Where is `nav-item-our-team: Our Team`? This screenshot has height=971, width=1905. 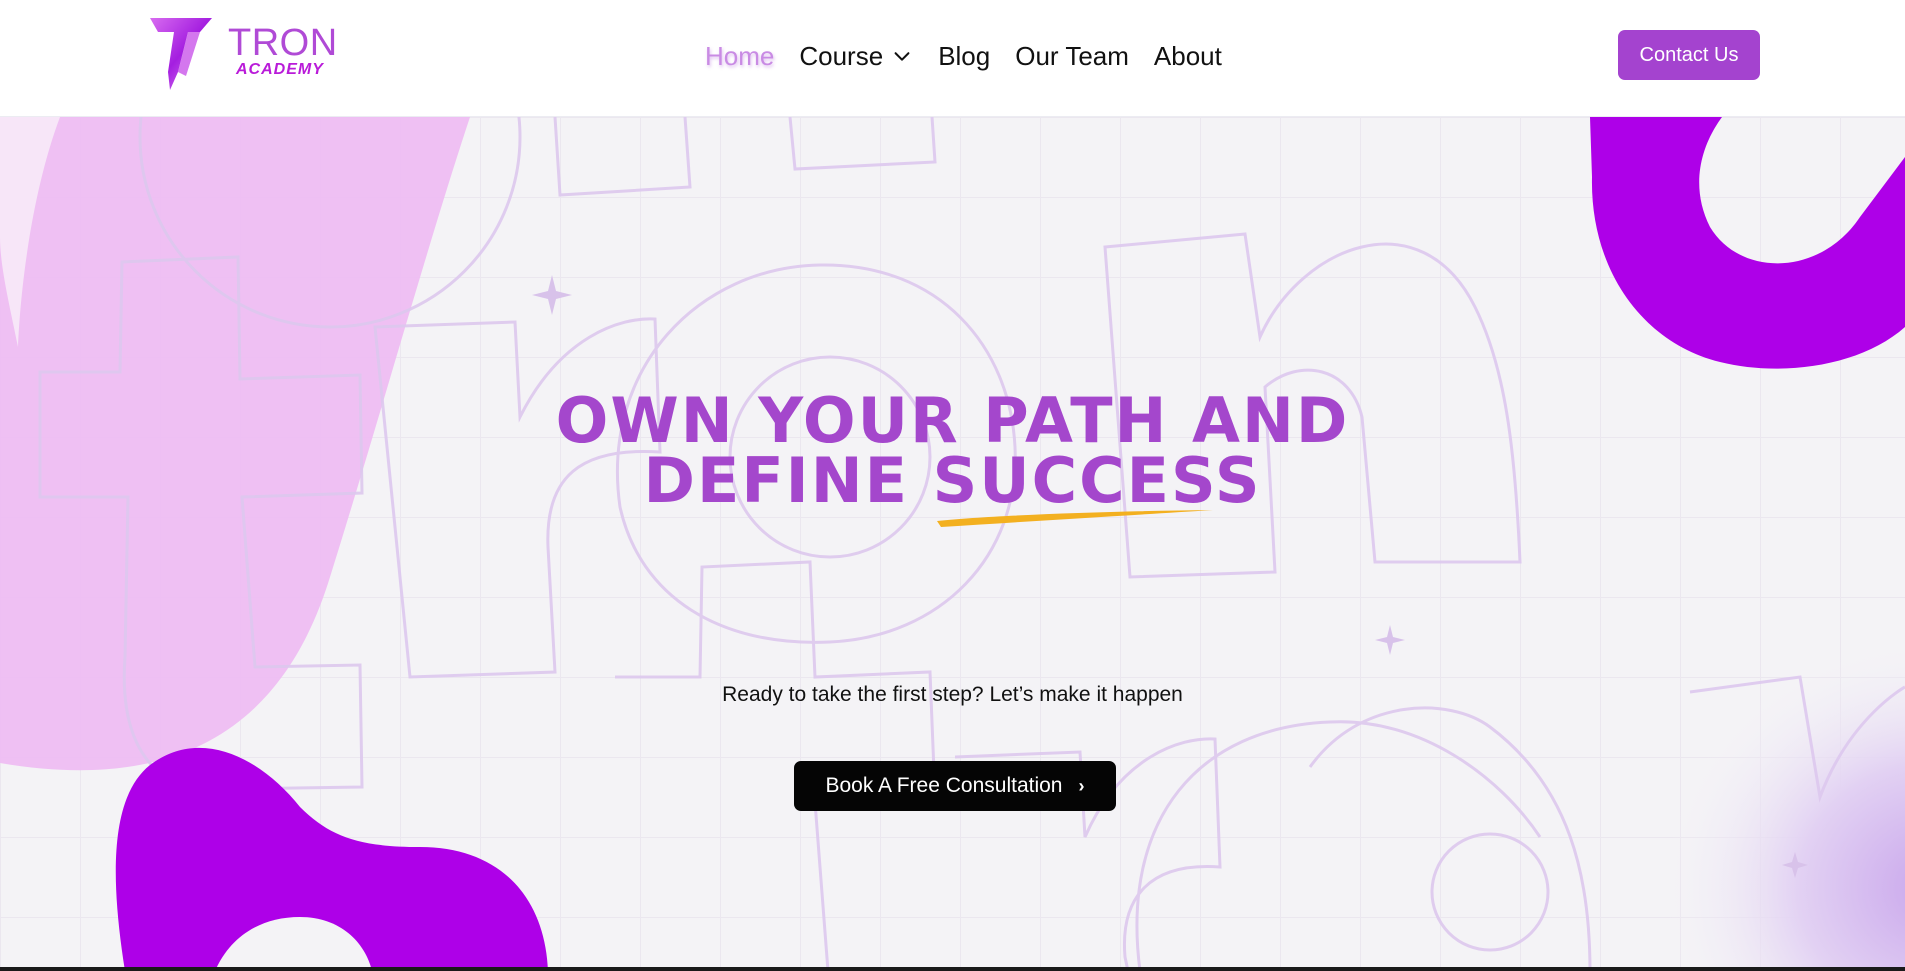 nav-item-our-team: Our Team is located at coordinates (1072, 56).